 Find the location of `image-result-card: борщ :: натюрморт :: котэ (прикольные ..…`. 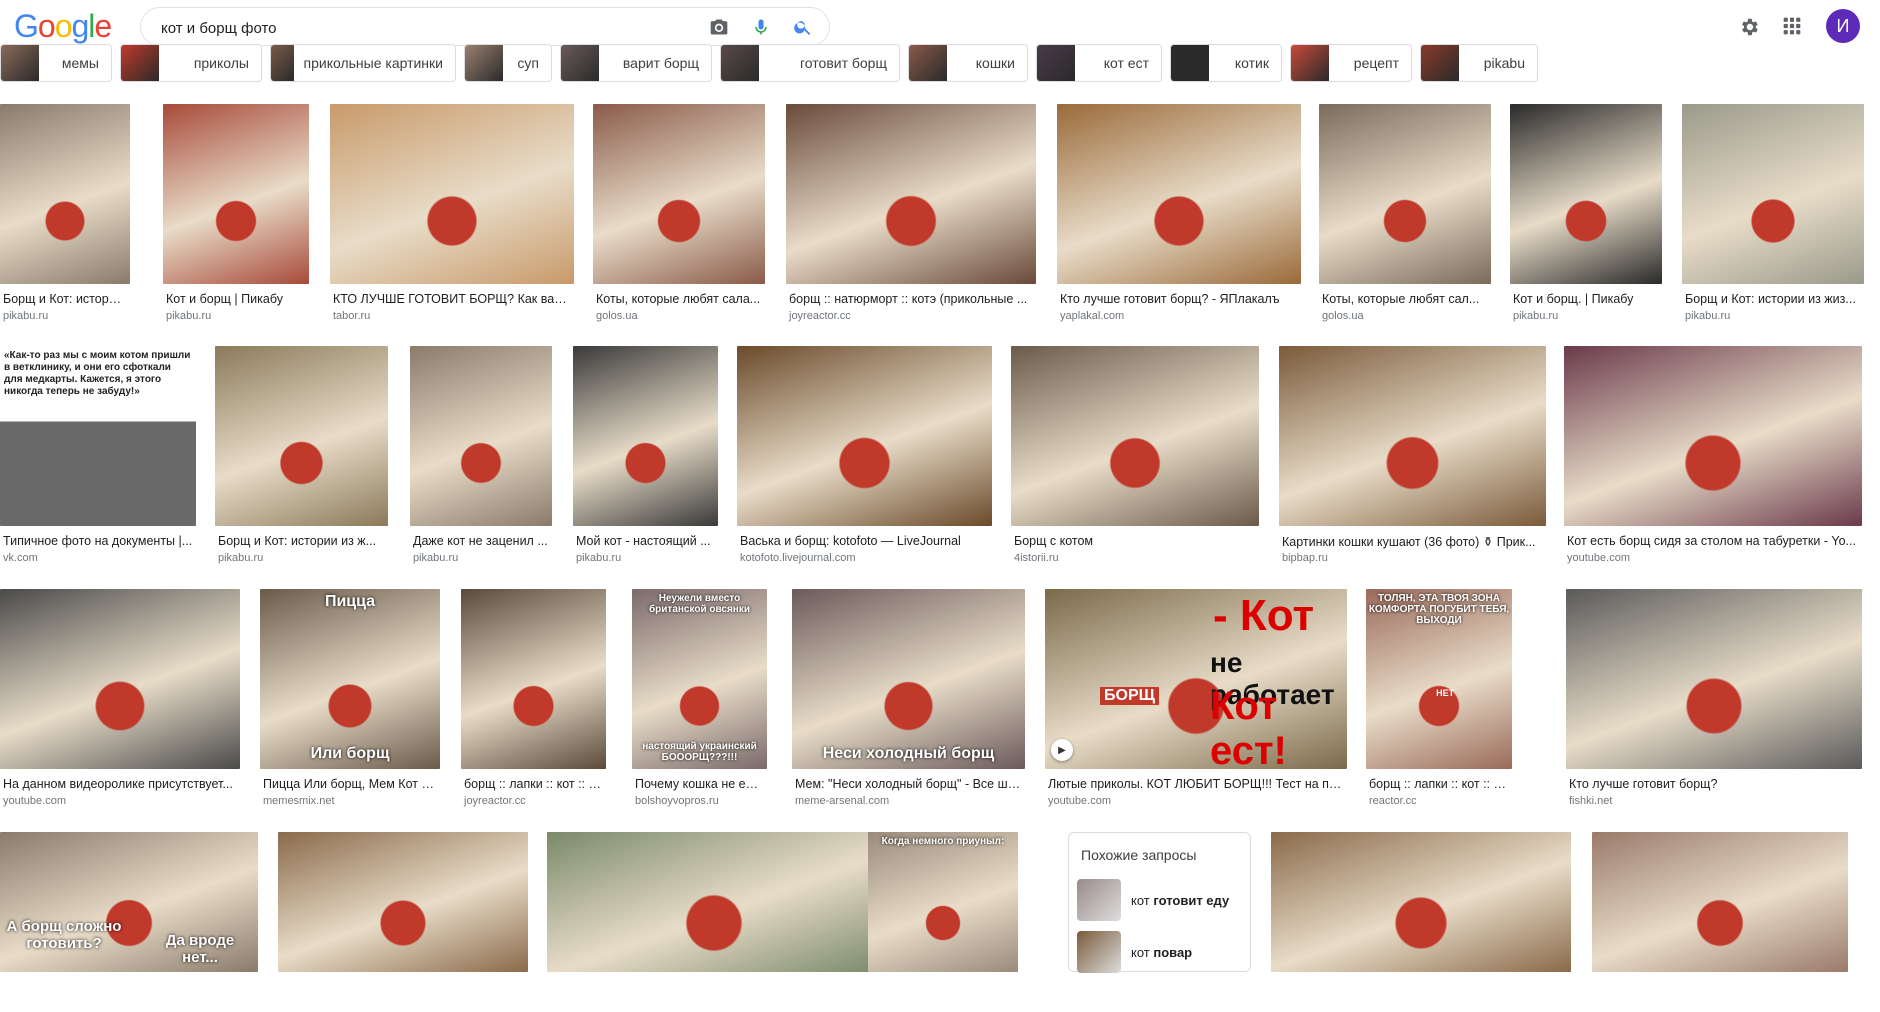

image-result-card: борщ :: натюрморт :: котэ (прикольные ..… is located at coordinates (911, 214).